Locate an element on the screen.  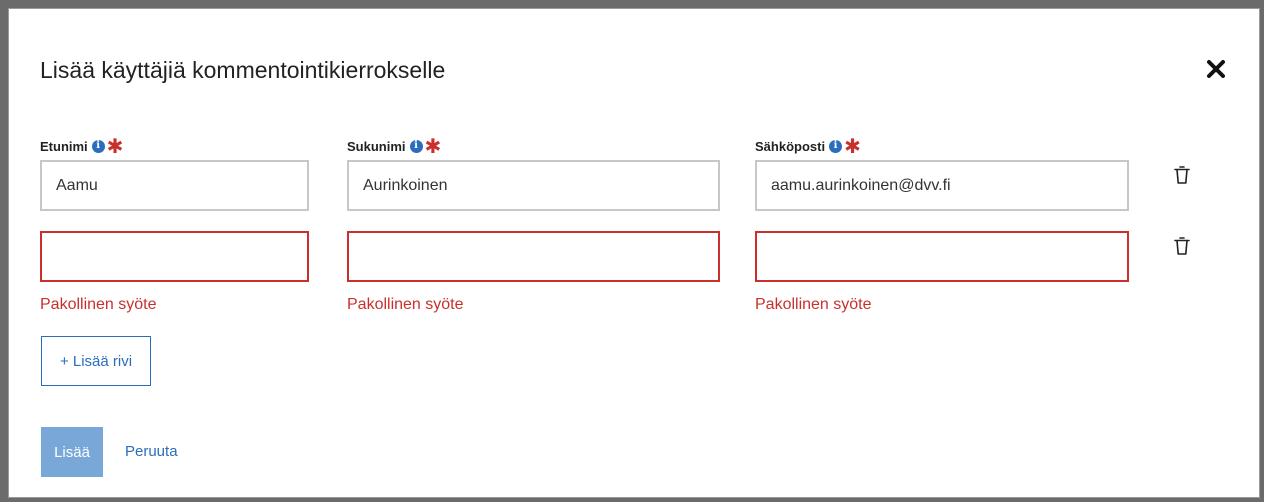
close-icon is located at coordinates (1216, 69).